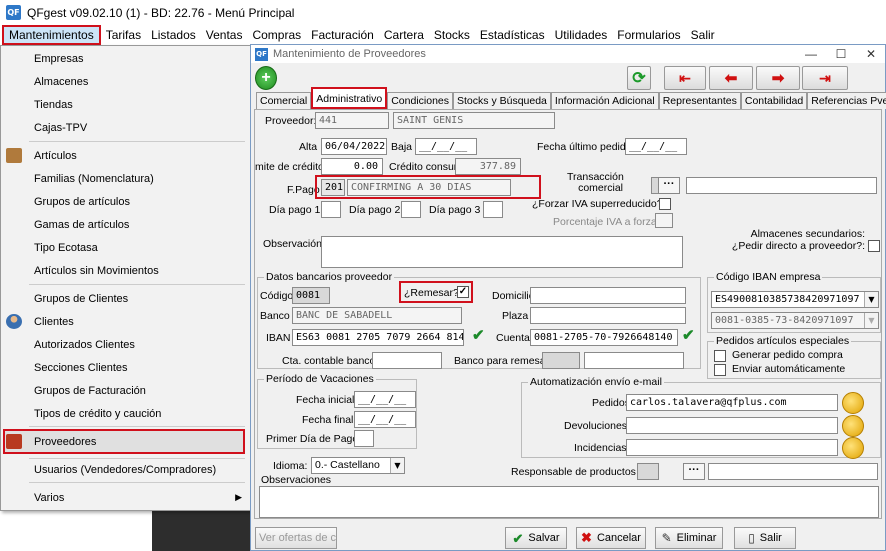  What do you see at coordinates (385, 399) in the screenshot?
I see `fecha-inicial-field: __/__/__` at bounding box center [385, 399].